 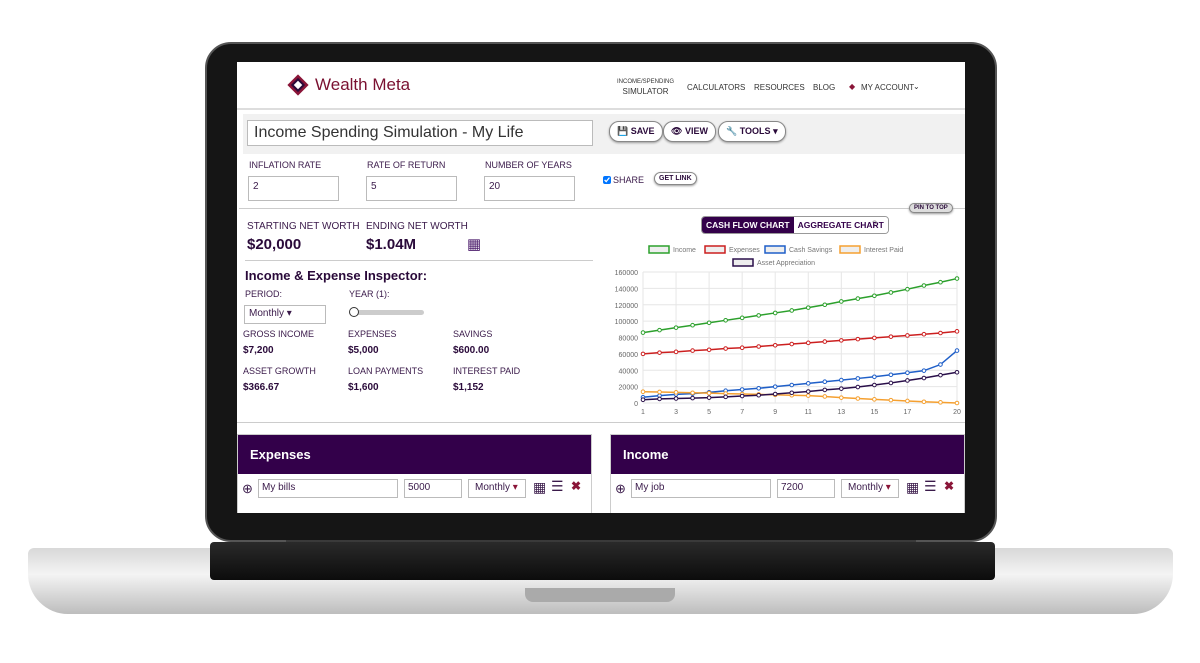 What do you see at coordinates (701, 488) in the screenshot?
I see `income-name-input: My job` at bounding box center [701, 488].